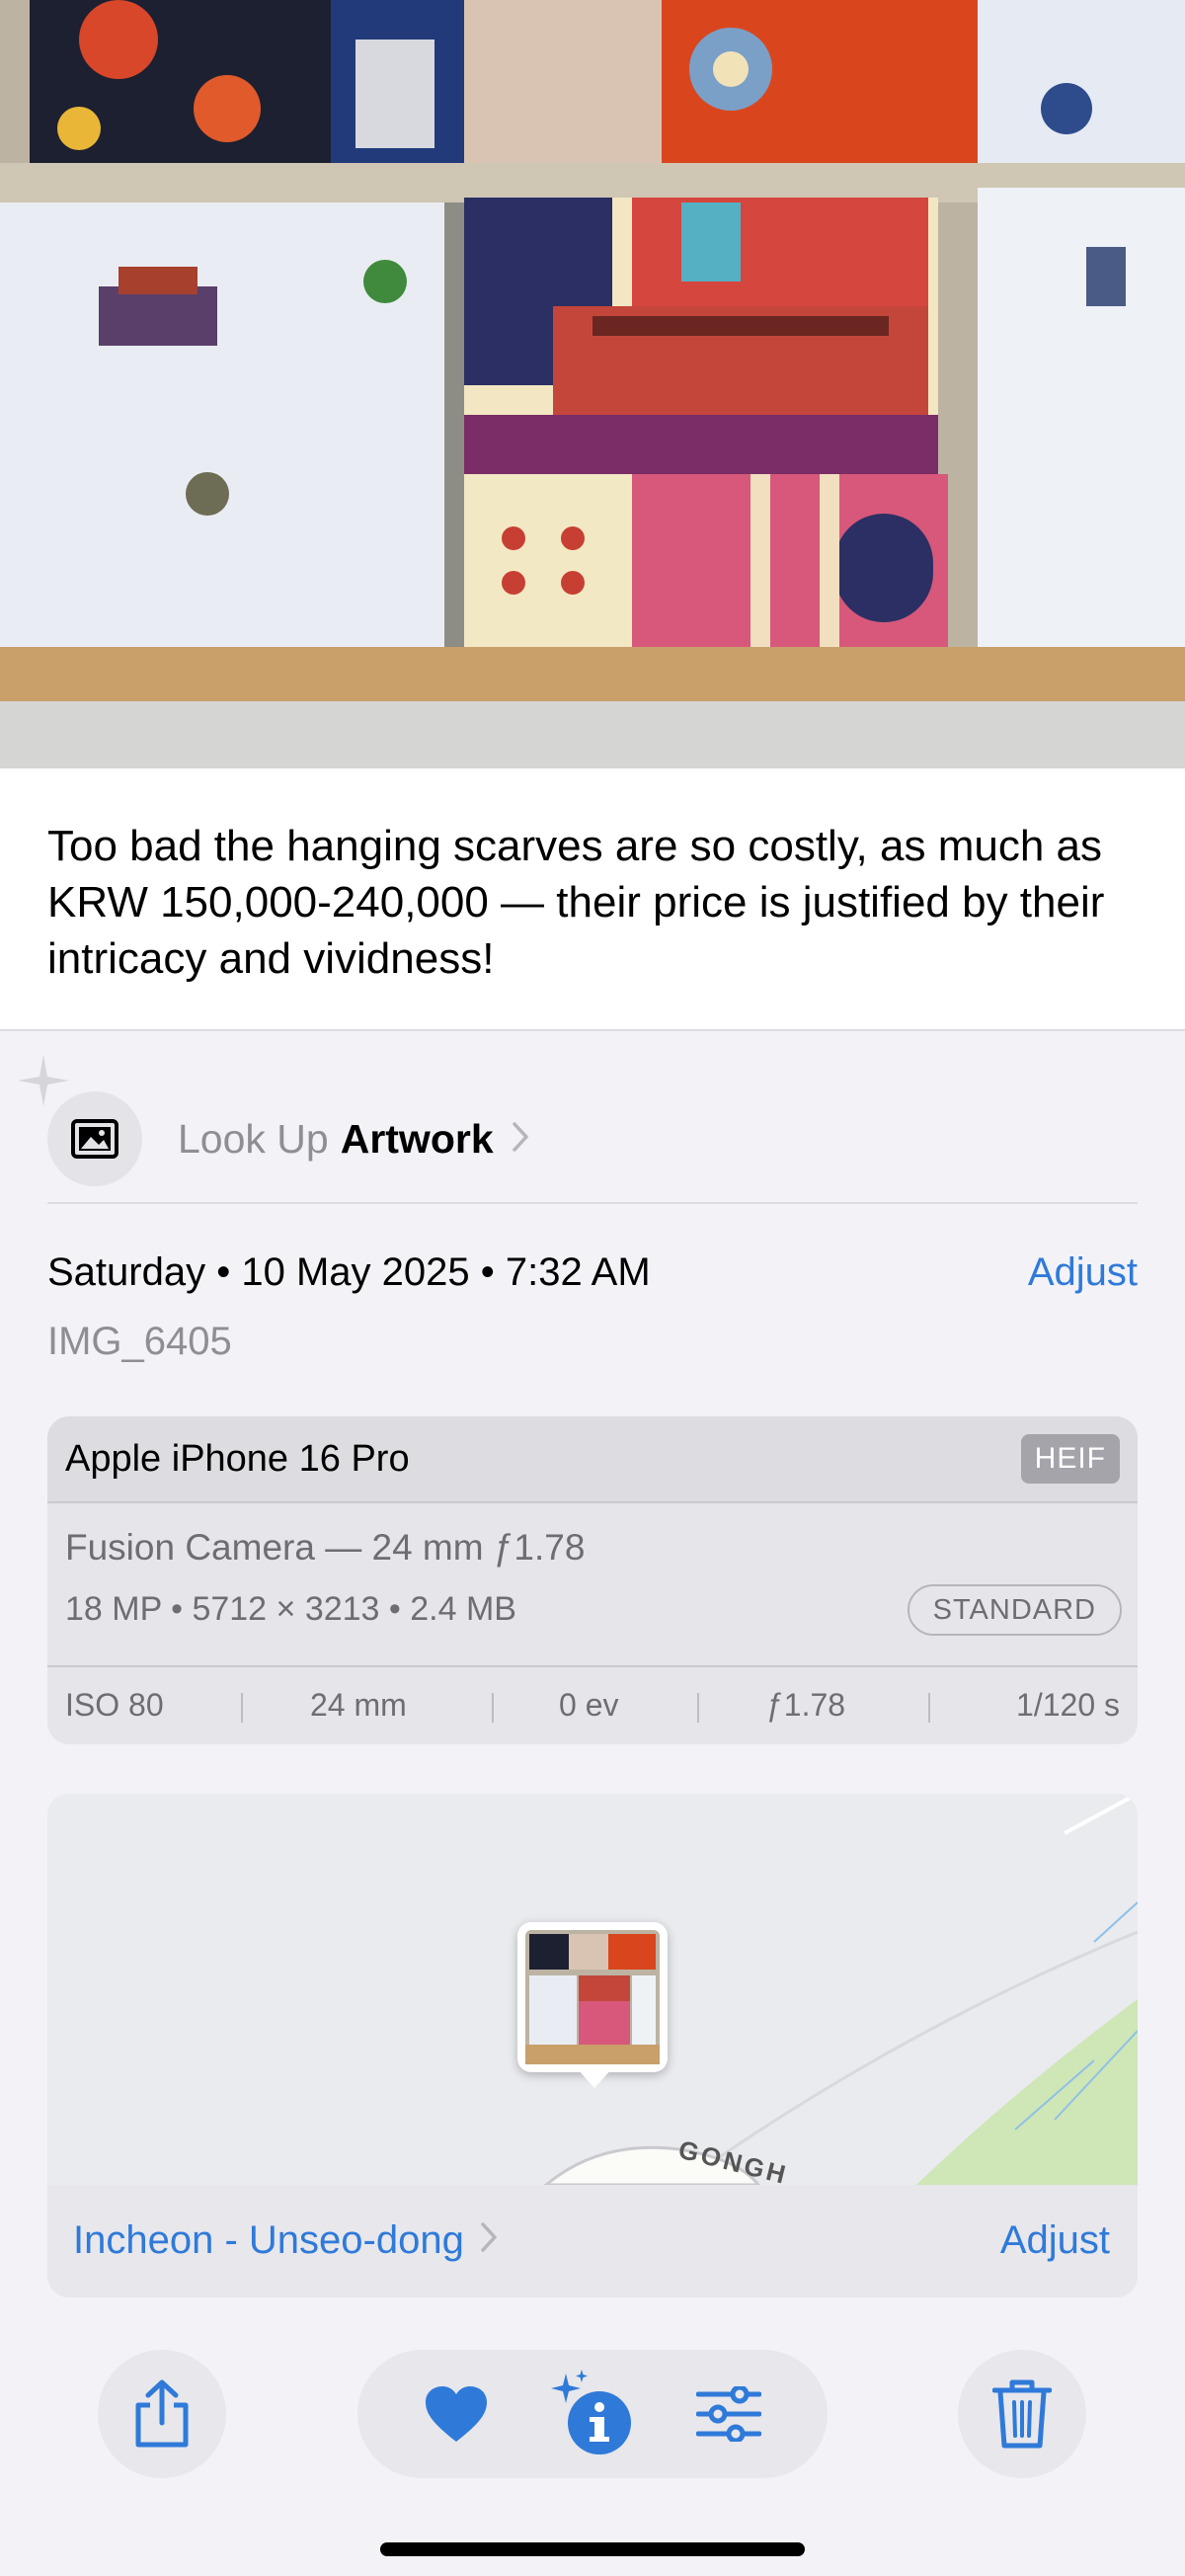 The image size is (1185, 2576). I want to click on format-badge: HEIF, so click(1070, 1459).